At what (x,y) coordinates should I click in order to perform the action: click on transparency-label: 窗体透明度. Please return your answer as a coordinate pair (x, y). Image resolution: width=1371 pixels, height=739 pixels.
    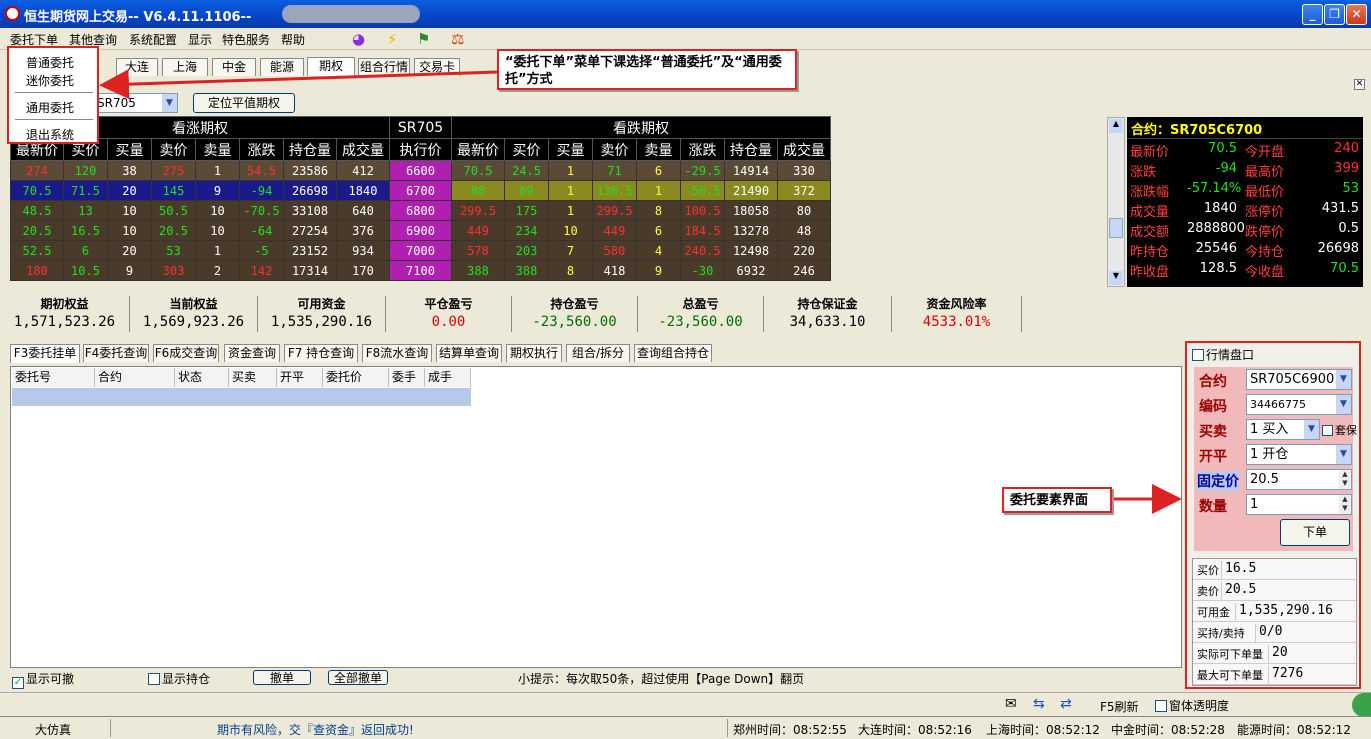
    Looking at the image, I should click on (1199, 706).